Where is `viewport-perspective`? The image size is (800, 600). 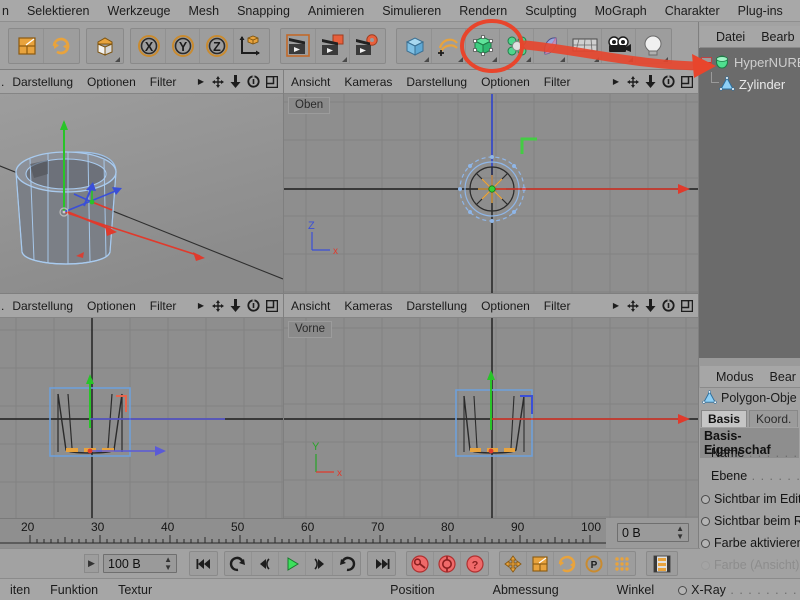 viewport-perspective is located at coordinates (141, 194).